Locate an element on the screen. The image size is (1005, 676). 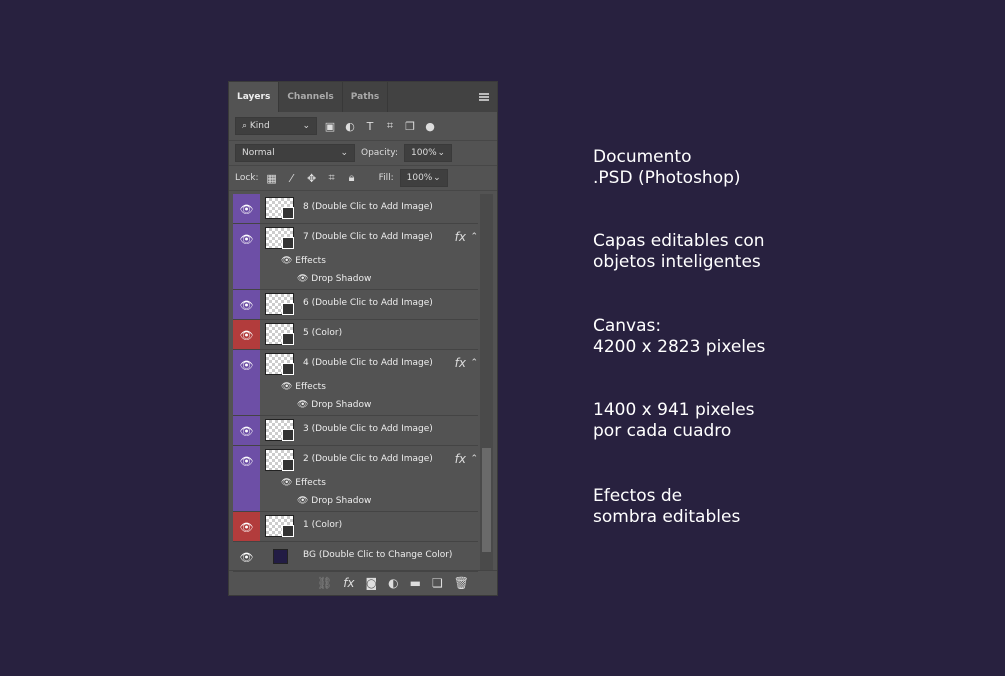
filter-kind-select: ⌕ Kind ⌄ is located at coordinates (276, 126).